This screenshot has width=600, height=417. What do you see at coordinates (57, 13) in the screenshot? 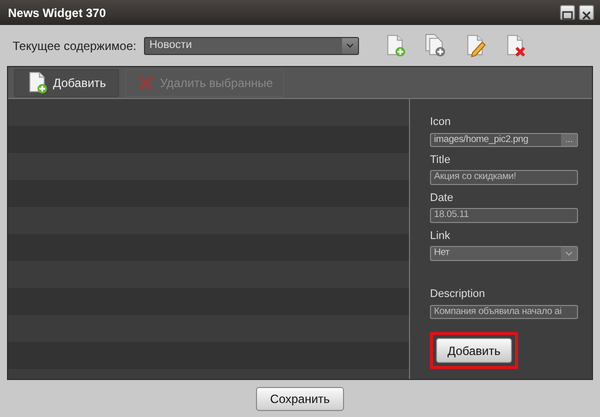
I see `window-title: News Widget 370` at bounding box center [57, 13].